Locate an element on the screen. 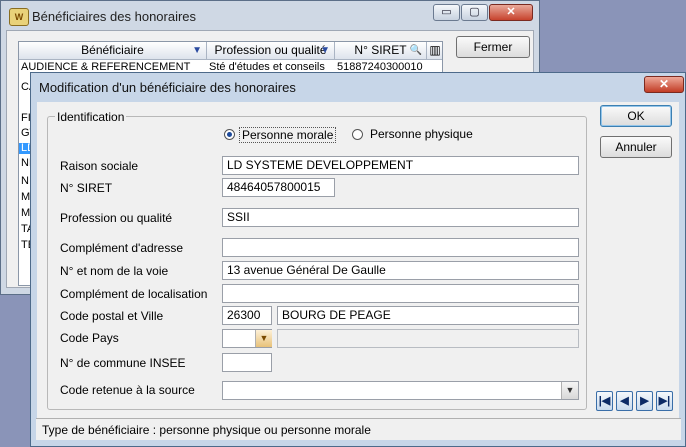 This screenshot has height=447, width=686. maximize-button: ▢ is located at coordinates (474, 12).